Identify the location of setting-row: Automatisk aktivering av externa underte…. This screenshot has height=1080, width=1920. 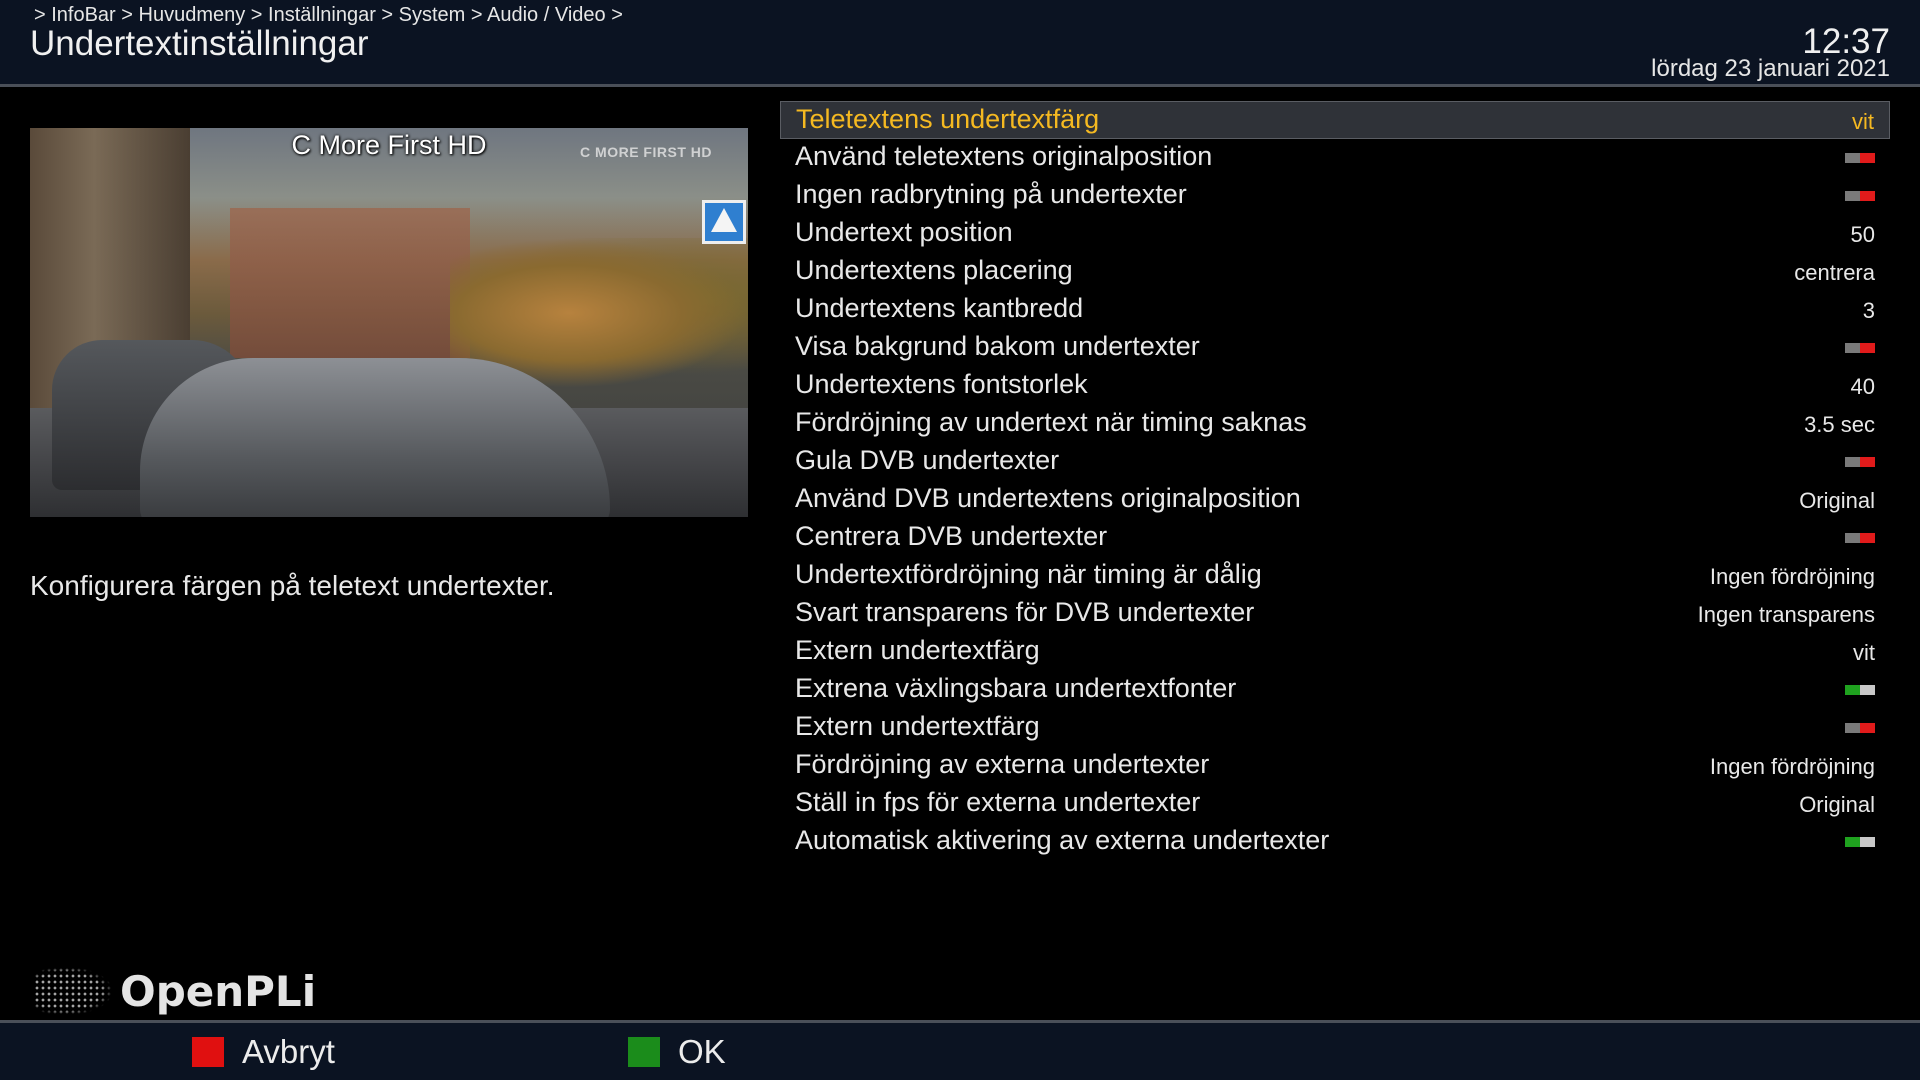
(1335, 842).